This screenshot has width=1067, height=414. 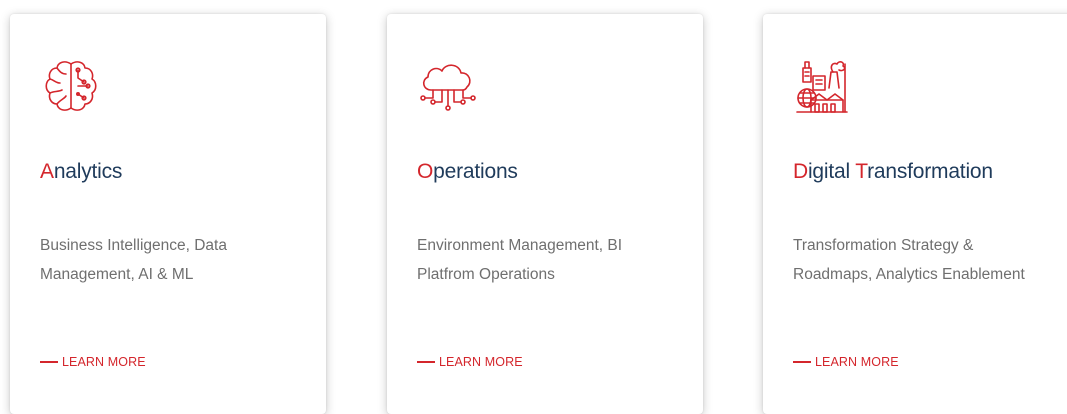 I want to click on title-accent-letter: T, so click(x=861, y=171).